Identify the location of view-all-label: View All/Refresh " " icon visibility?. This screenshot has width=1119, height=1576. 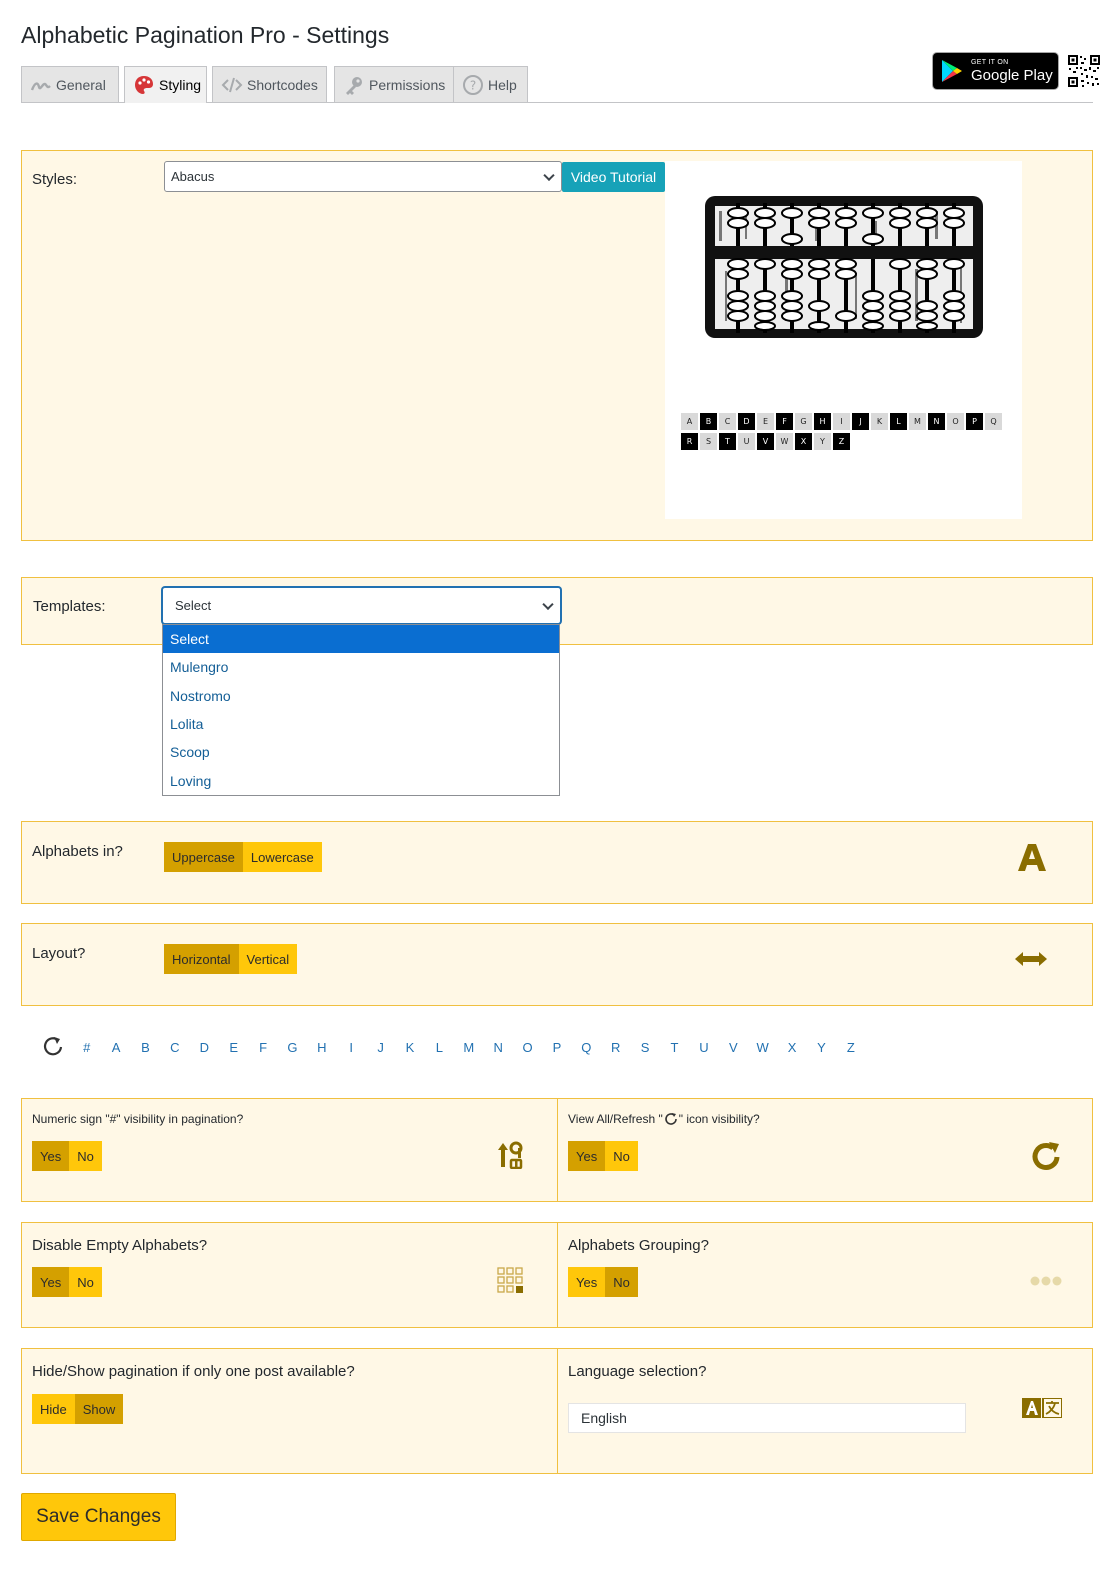
(664, 1119).